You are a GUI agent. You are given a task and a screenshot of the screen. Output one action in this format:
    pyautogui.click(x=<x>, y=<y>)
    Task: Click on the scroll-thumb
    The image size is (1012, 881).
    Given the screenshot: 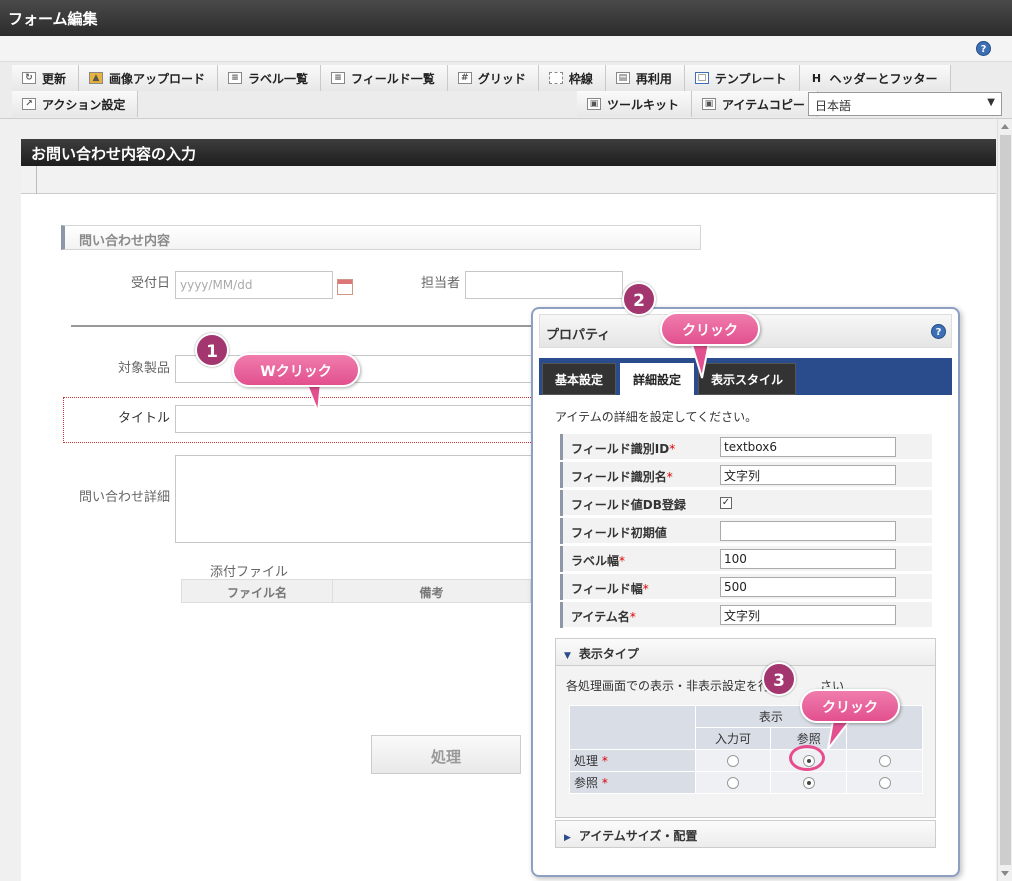 What is the action you would take?
    pyautogui.click(x=1005, y=500)
    